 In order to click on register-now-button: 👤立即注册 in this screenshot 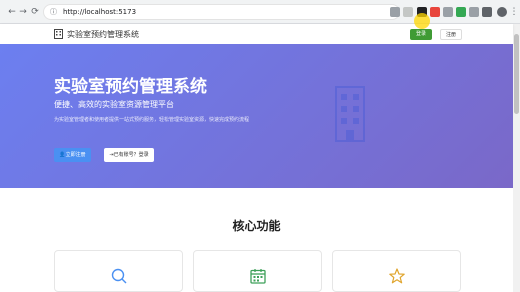, I will do `click(72, 155)`.